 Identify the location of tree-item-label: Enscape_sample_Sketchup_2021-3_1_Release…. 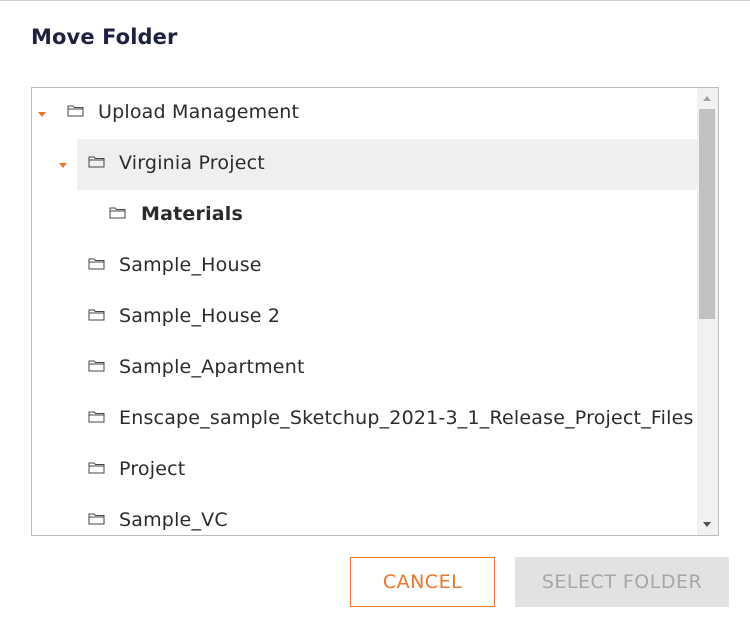
(406, 418).